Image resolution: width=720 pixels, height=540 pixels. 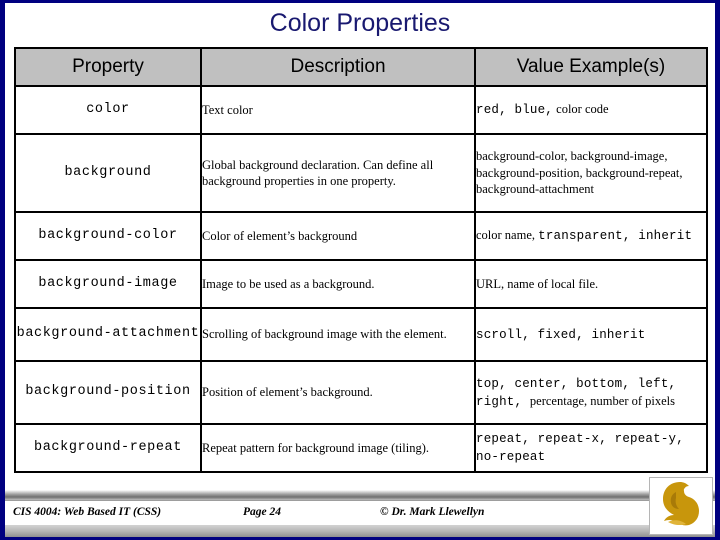 I want to click on value-serif: URL, name of local file., so click(x=537, y=283).